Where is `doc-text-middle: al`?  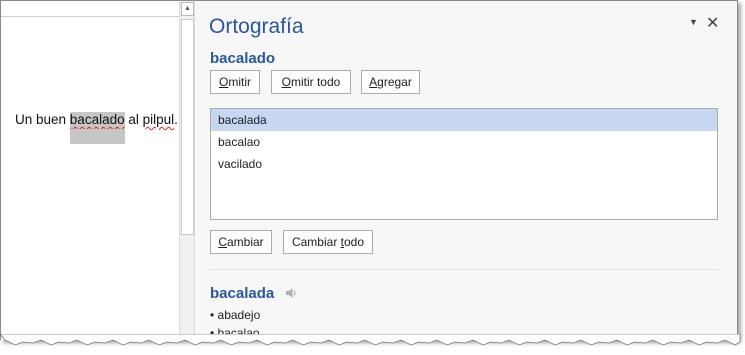 doc-text-middle: al is located at coordinates (133, 119).